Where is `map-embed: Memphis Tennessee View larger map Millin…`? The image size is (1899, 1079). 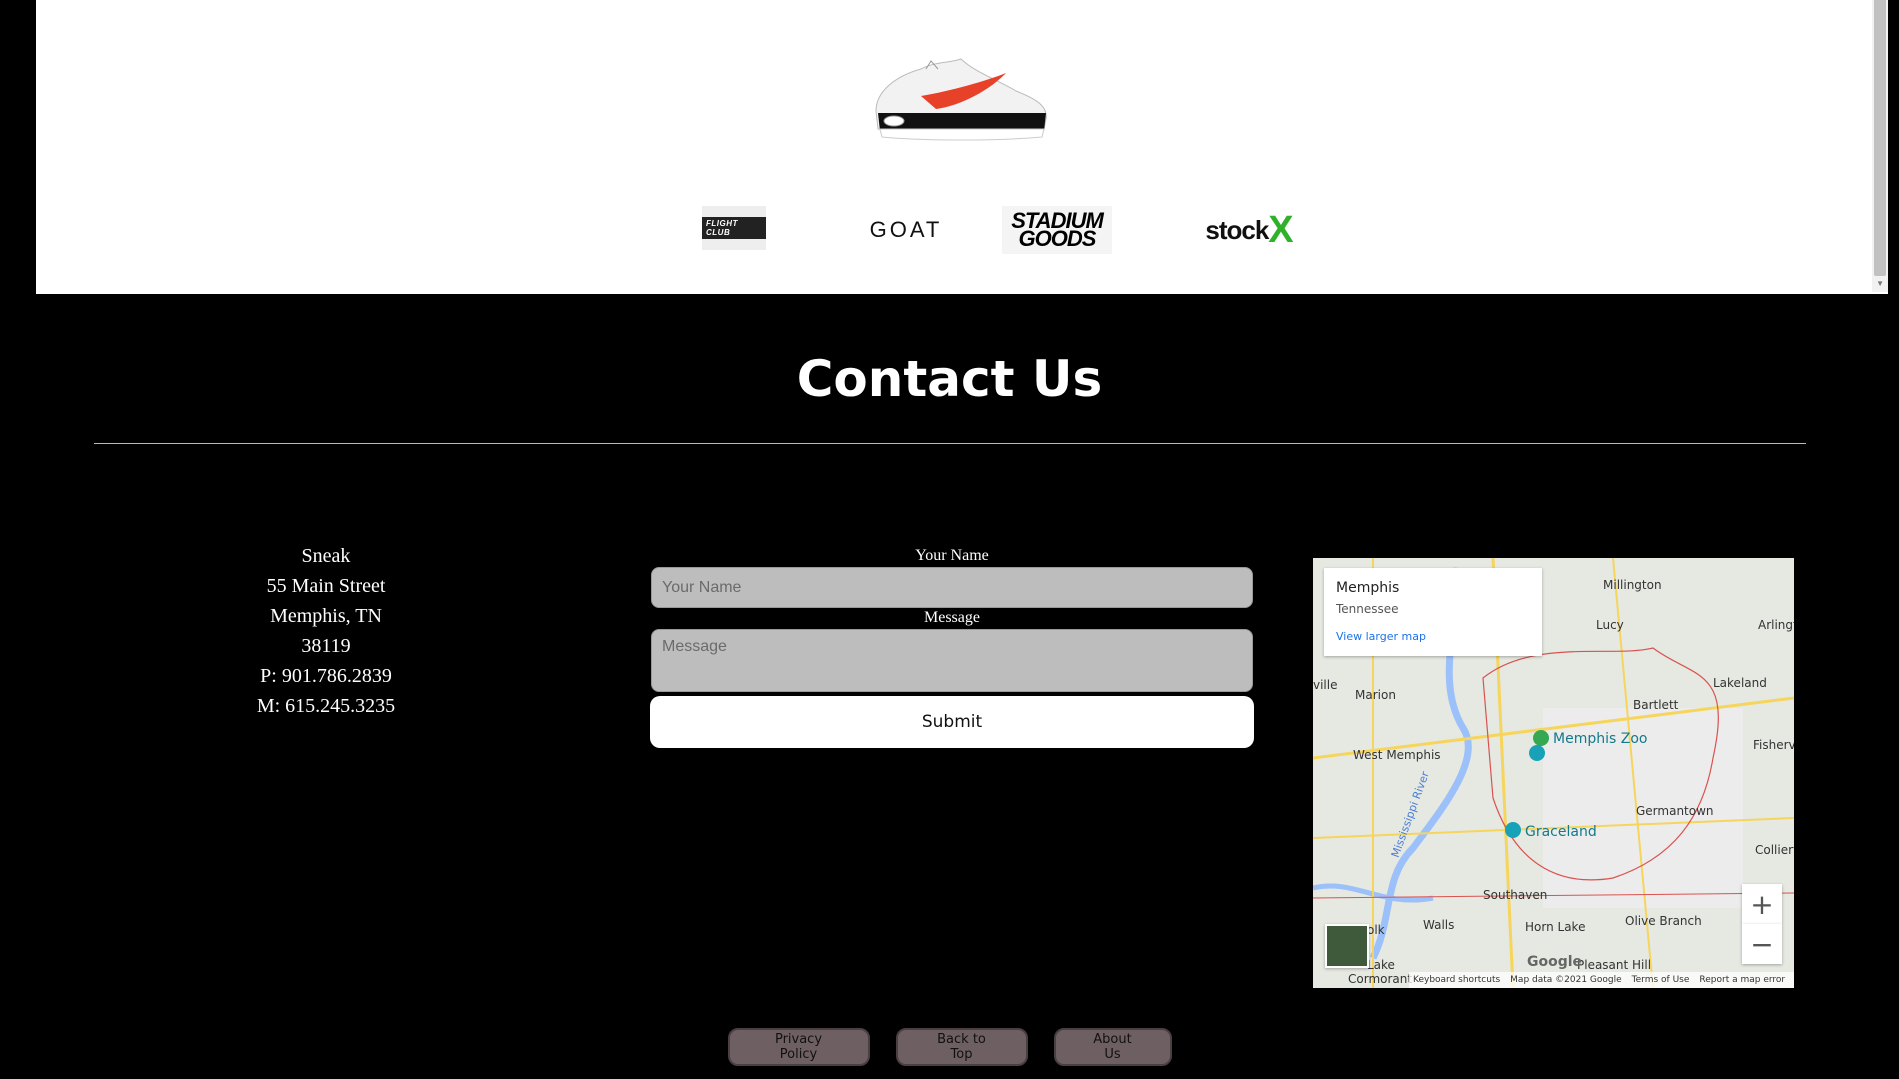 map-embed: Memphis Tennessee View larger map Millin… is located at coordinates (1553, 773).